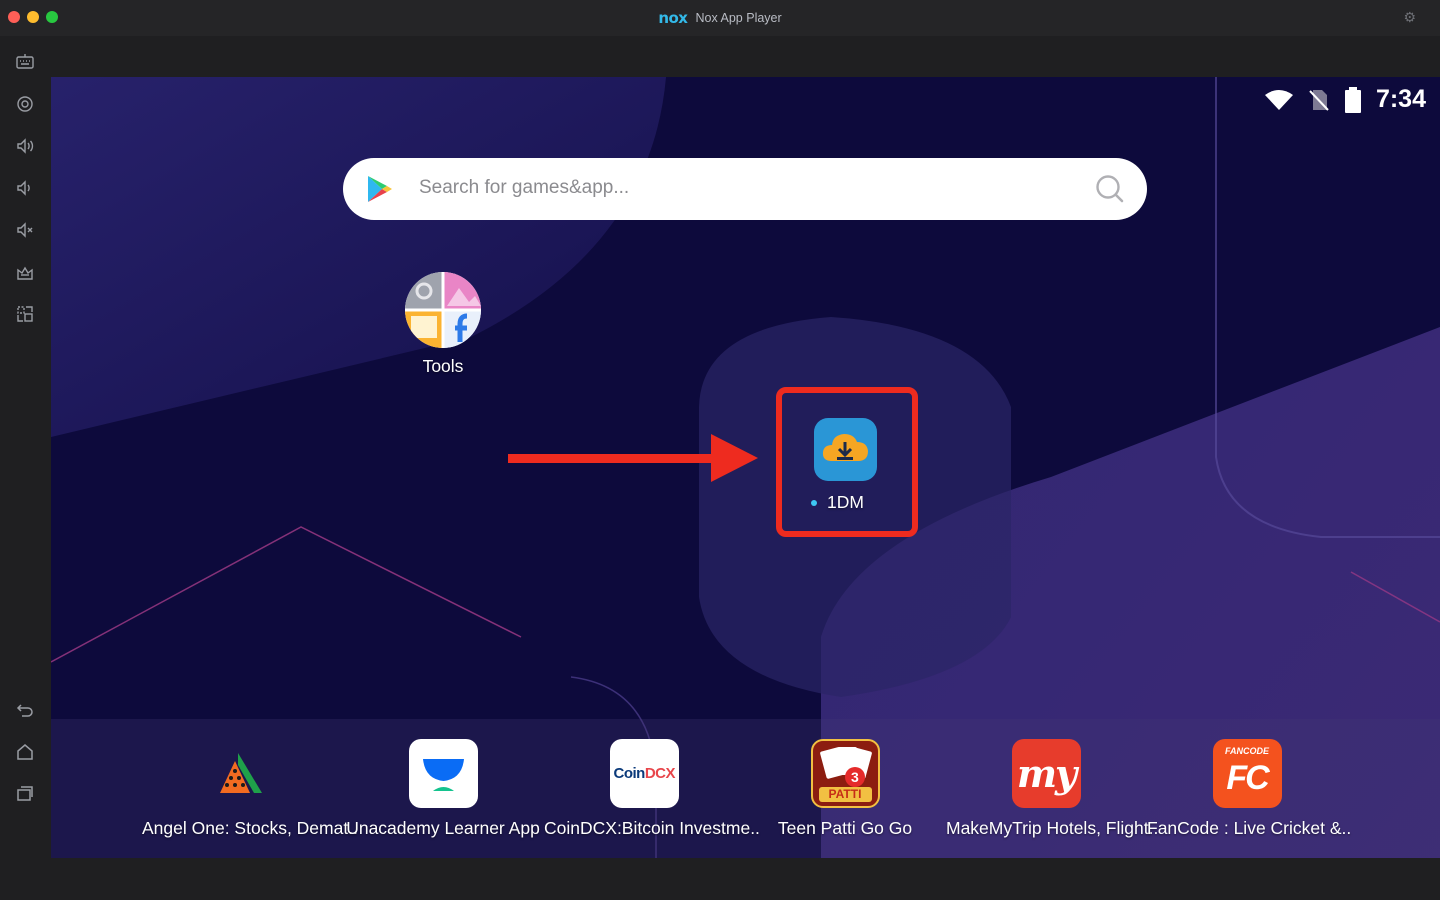  Describe the element at coordinates (1319, 100) in the screenshot. I see `no-sim-icon` at that location.